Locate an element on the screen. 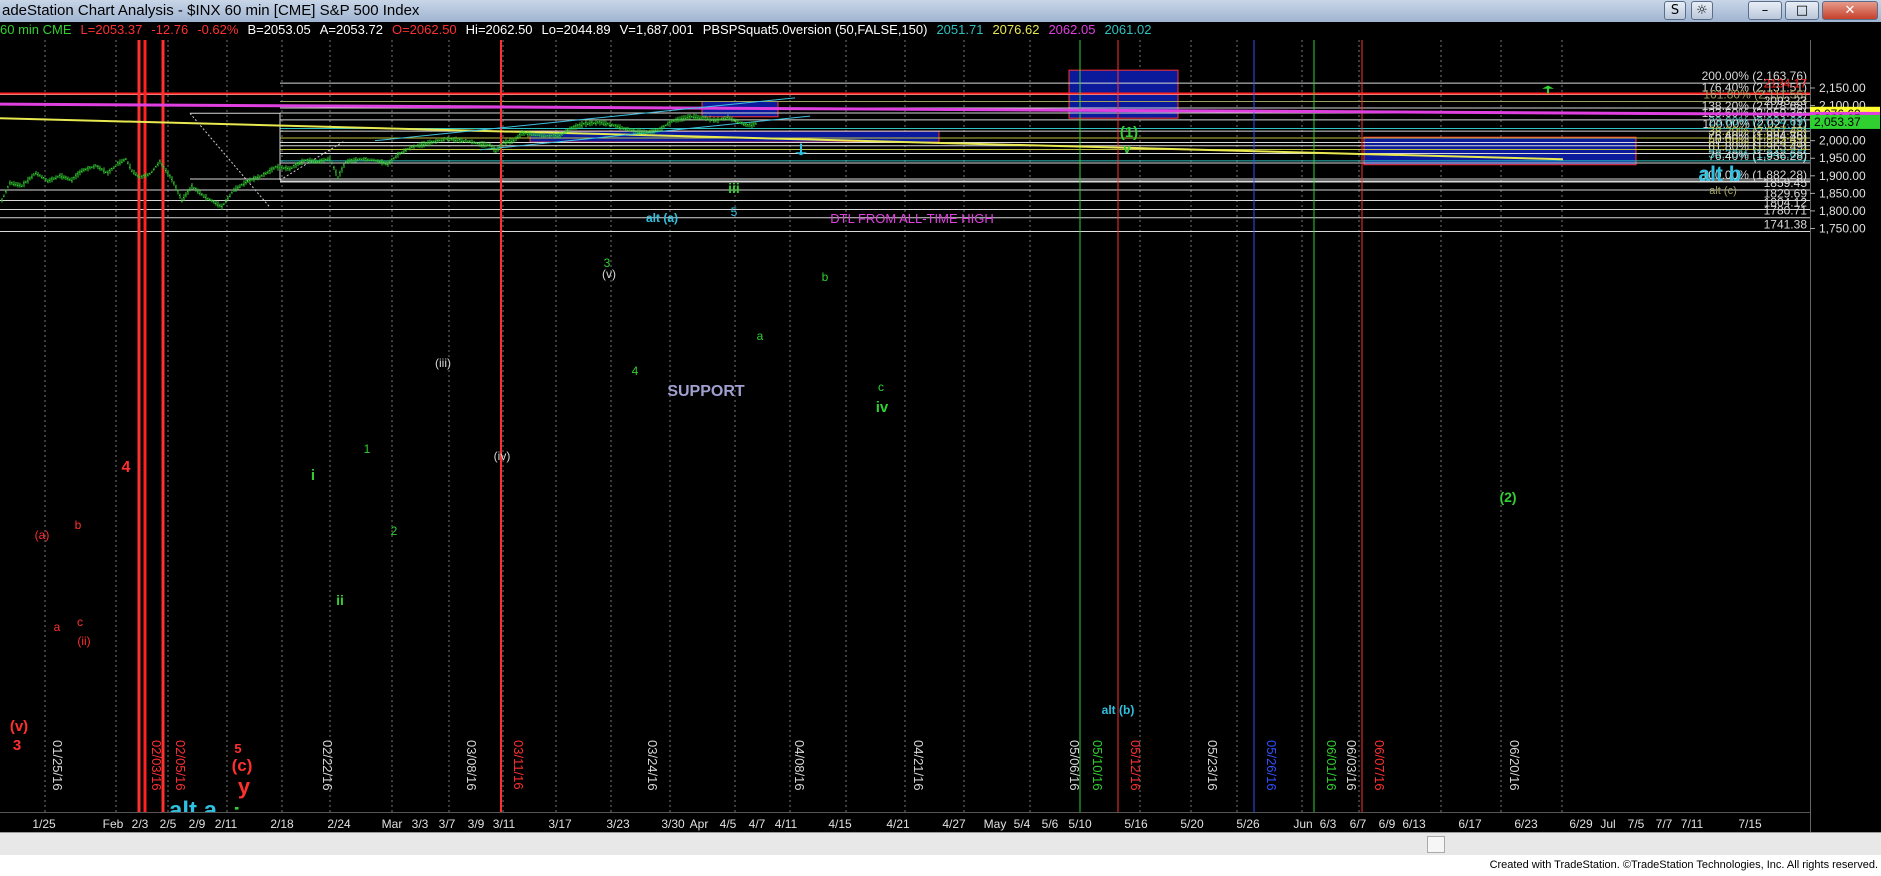 The height and width of the screenshot is (876, 1881). price-tick-label: 1,900.00 is located at coordinates (1842, 176).